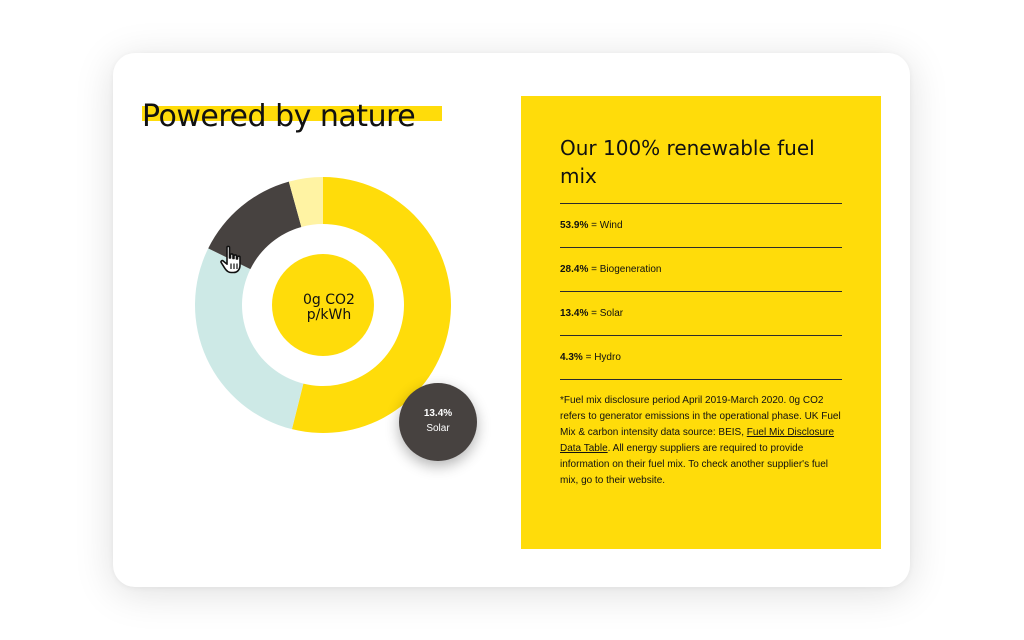  What do you see at coordinates (701, 270) in the screenshot?
I see `fuel-mix-row-biogeneration: 28.4% = Biogeneration` at bounding box center [701, 270].